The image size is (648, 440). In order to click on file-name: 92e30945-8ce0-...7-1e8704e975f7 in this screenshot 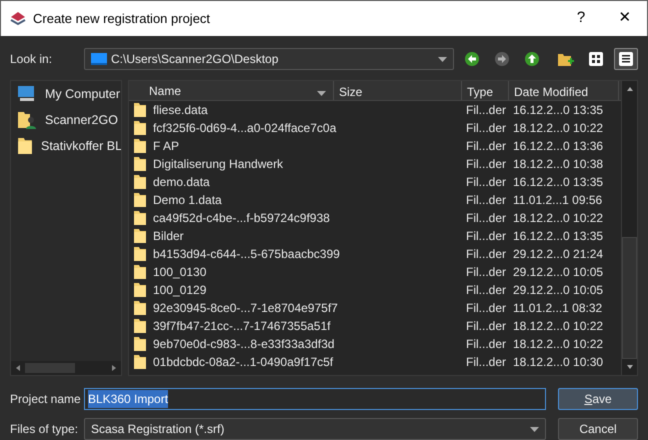, I will do `click(245, 308)`.